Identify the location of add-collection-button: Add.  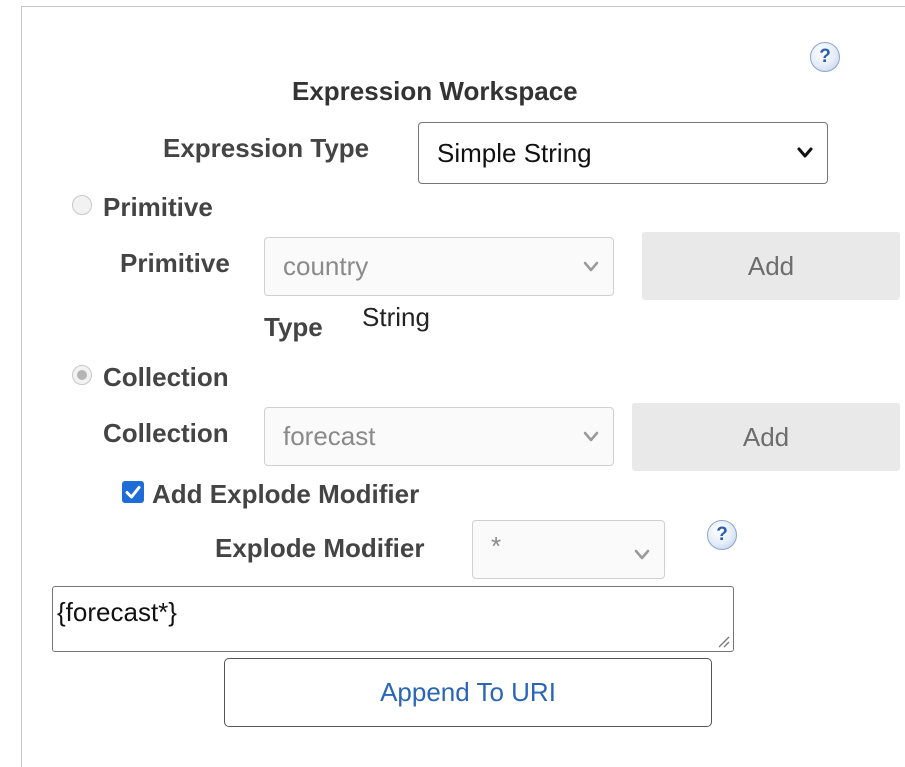
(766, 437).